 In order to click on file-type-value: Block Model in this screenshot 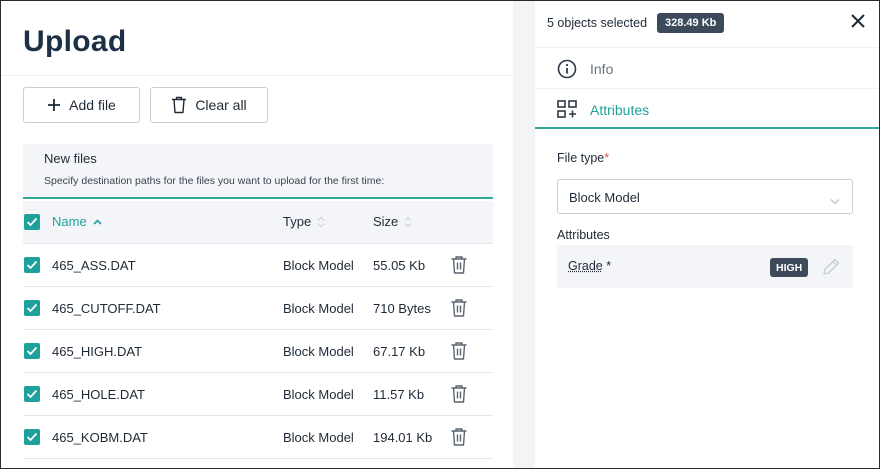, I will do `click(604, 197)`.